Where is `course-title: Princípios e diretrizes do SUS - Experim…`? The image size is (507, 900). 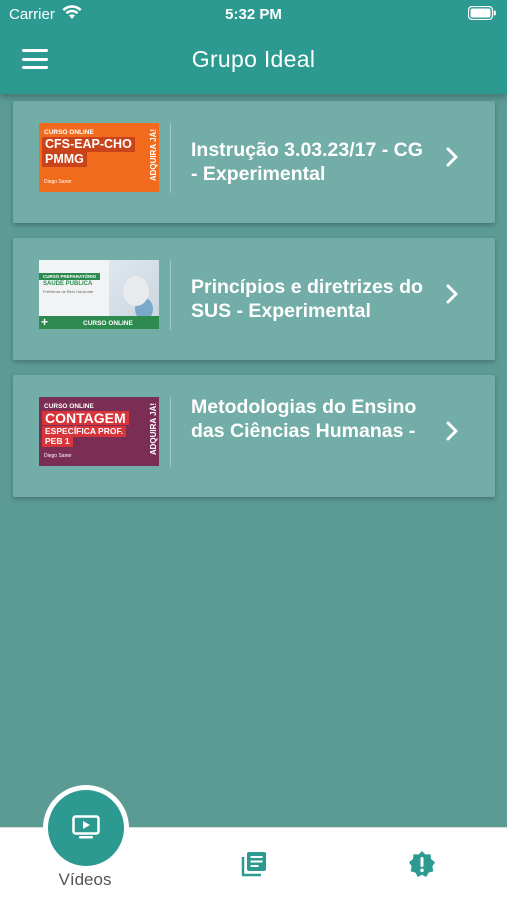
course-title: Princípios e diretrizes do SUS - Experim… is located at coordinates (307, 299).